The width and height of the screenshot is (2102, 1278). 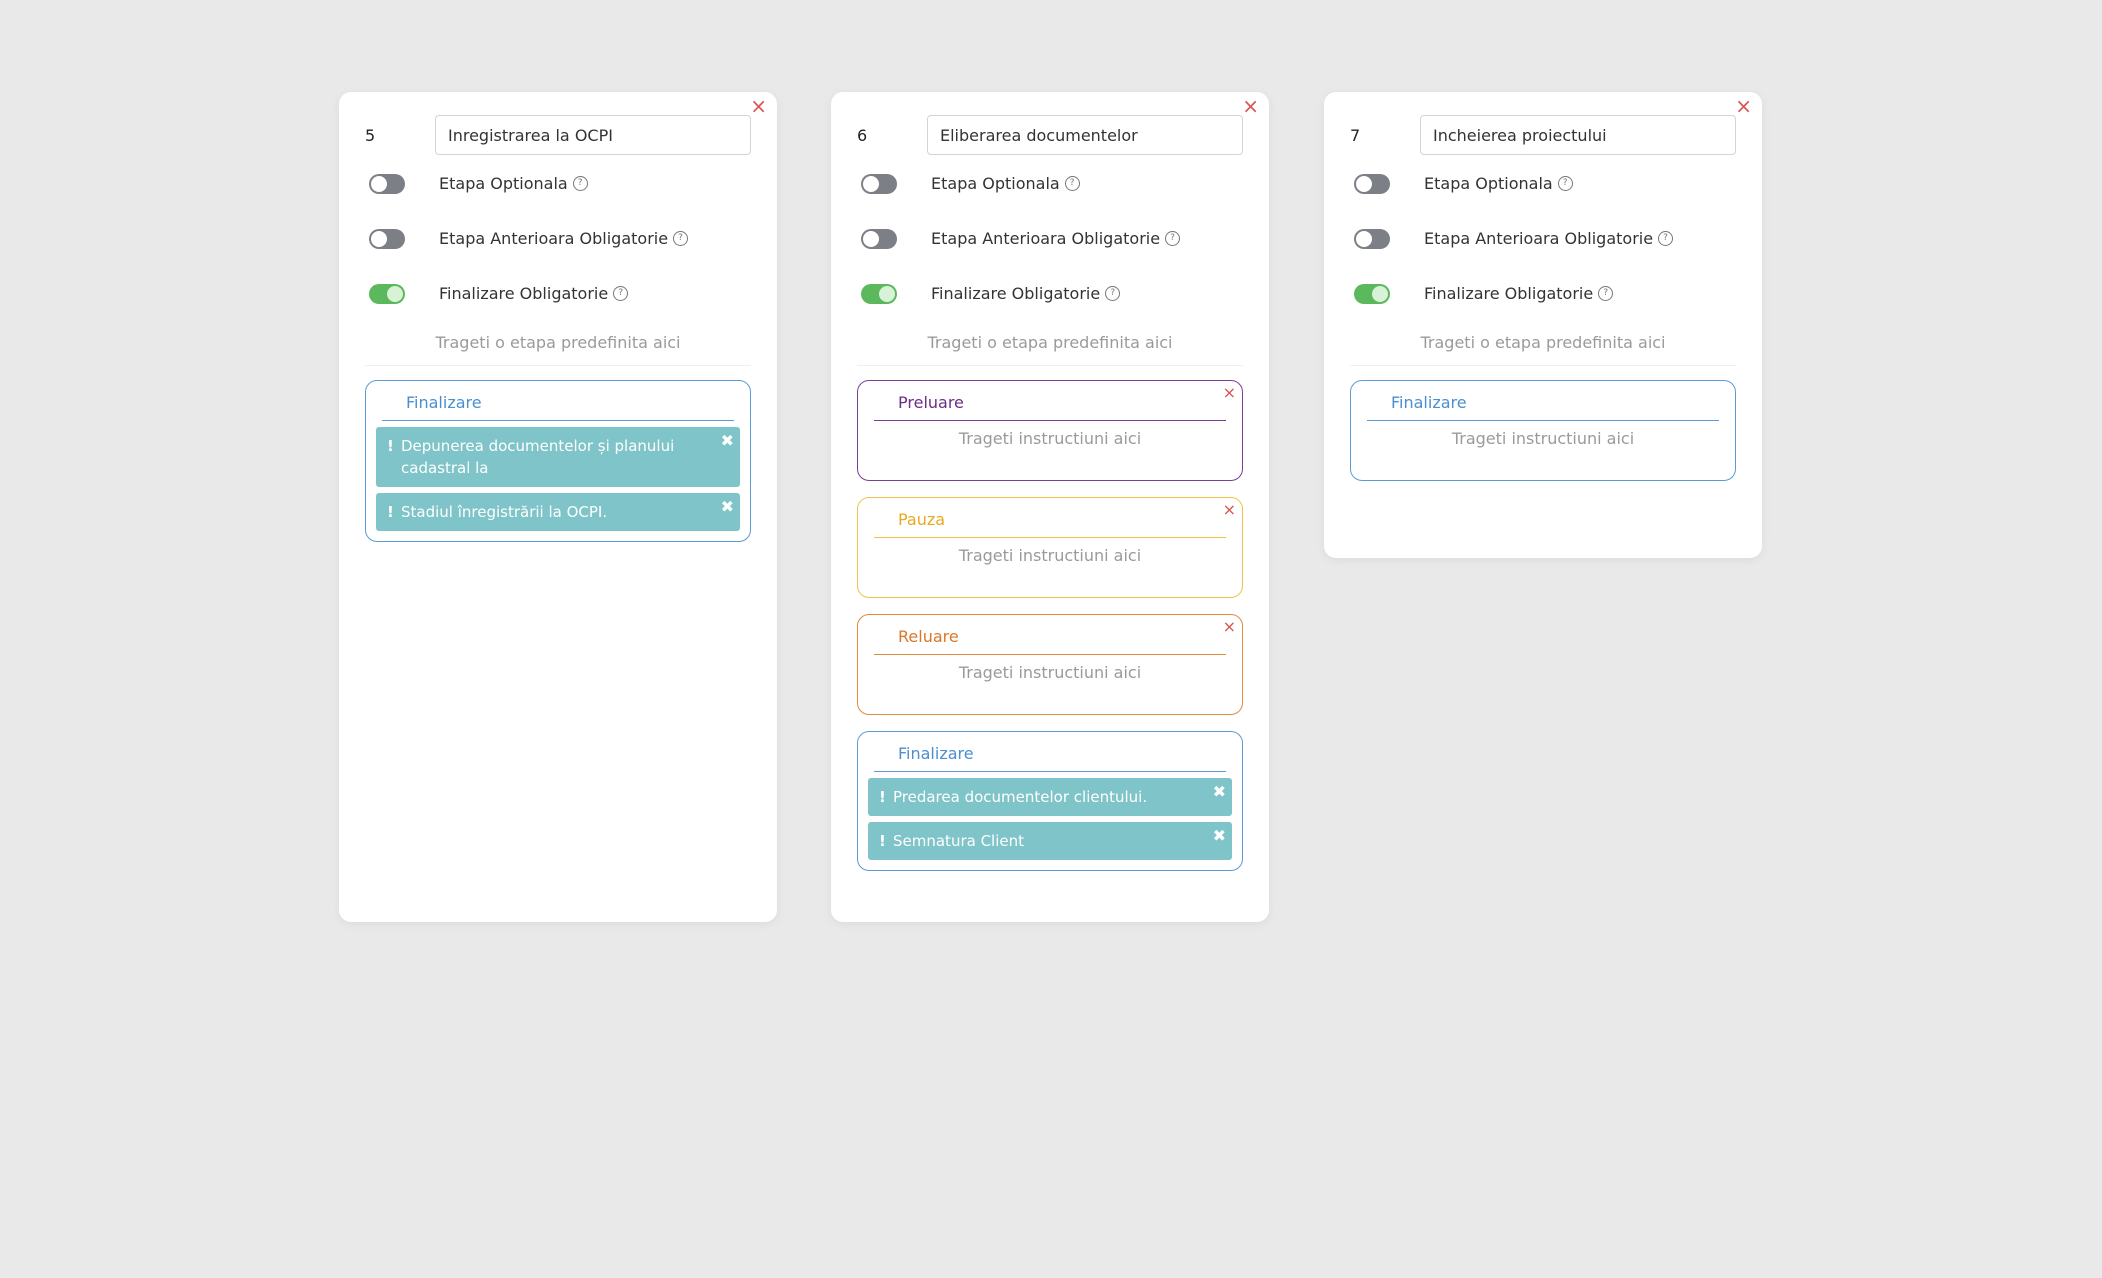 What do you see at coordinates (504, 512) in the screenshot?
I see `instruction-text: Stadiul înregistrării la OCPI.` at bounding box center [504, 512].